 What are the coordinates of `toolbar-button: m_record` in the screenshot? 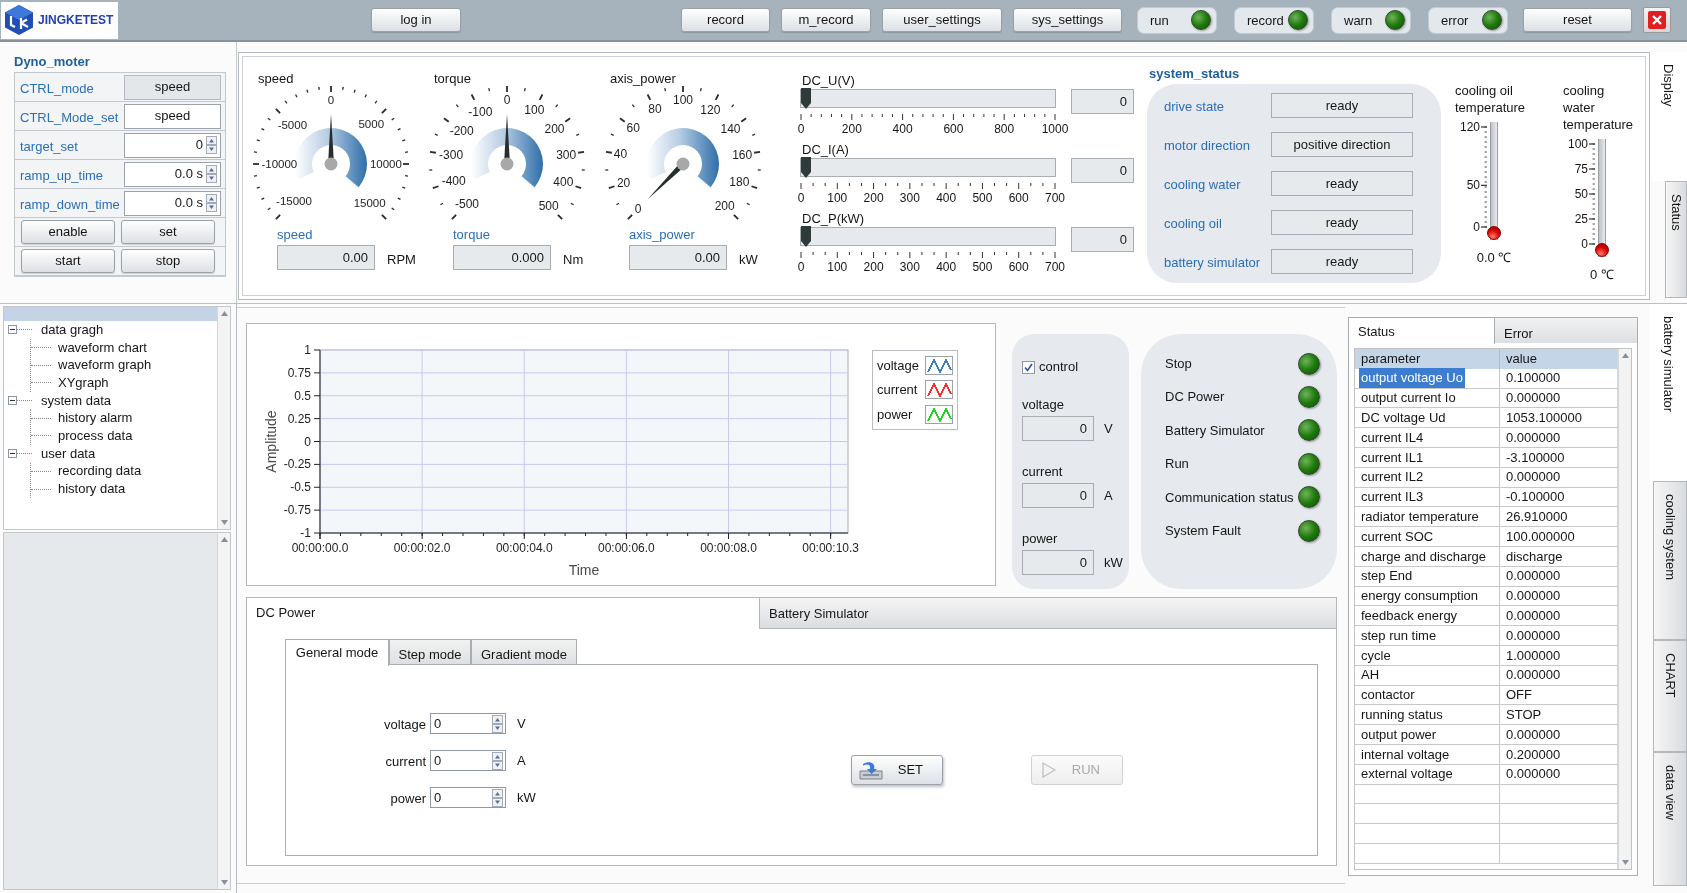 It's located at (826, 20).